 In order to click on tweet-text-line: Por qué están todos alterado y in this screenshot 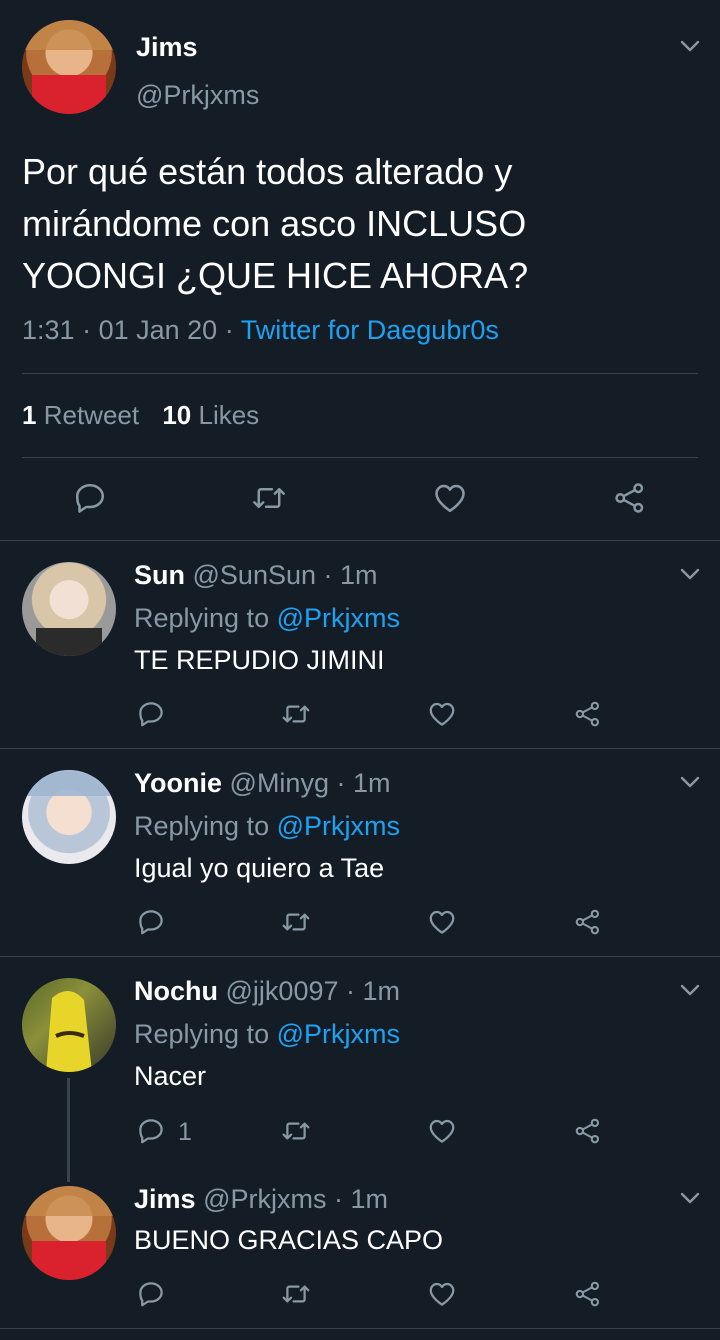, I will do `click(267, 171)`.